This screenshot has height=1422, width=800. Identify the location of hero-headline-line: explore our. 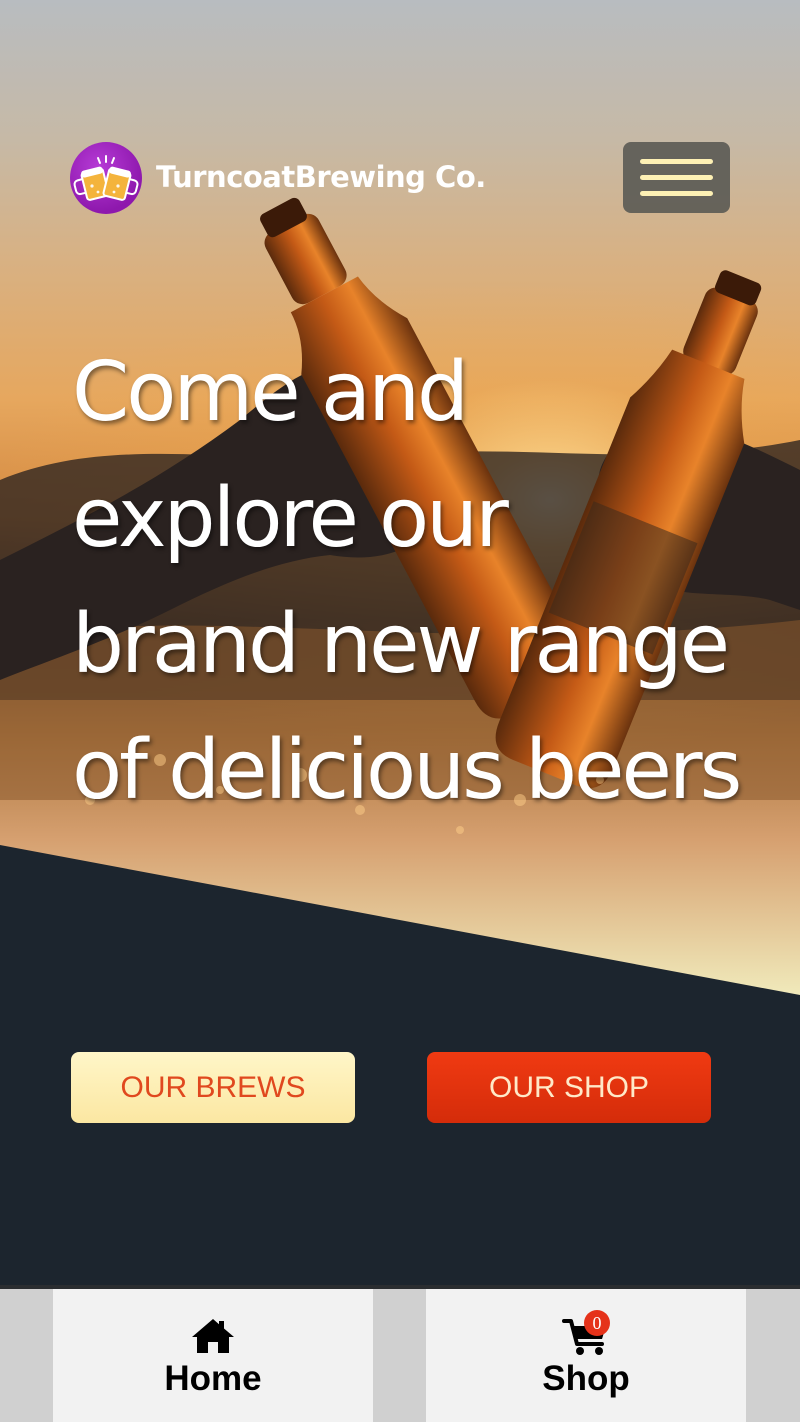
(290, 518).